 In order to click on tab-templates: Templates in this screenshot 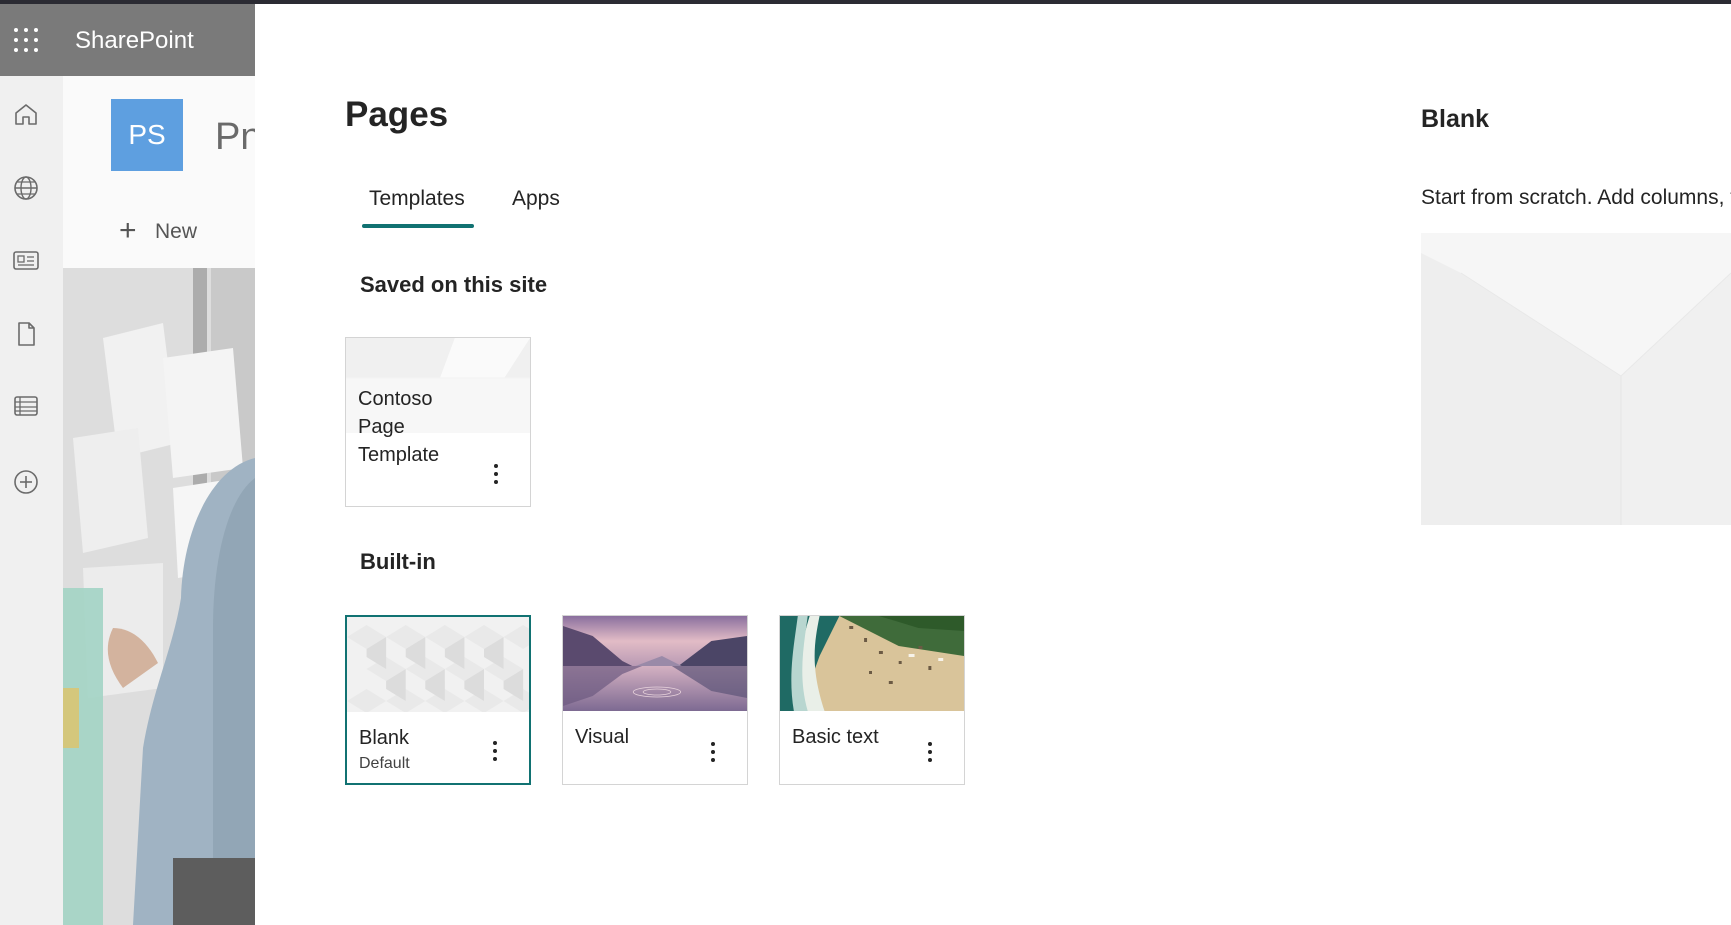, I will do `click(417, 199)`.